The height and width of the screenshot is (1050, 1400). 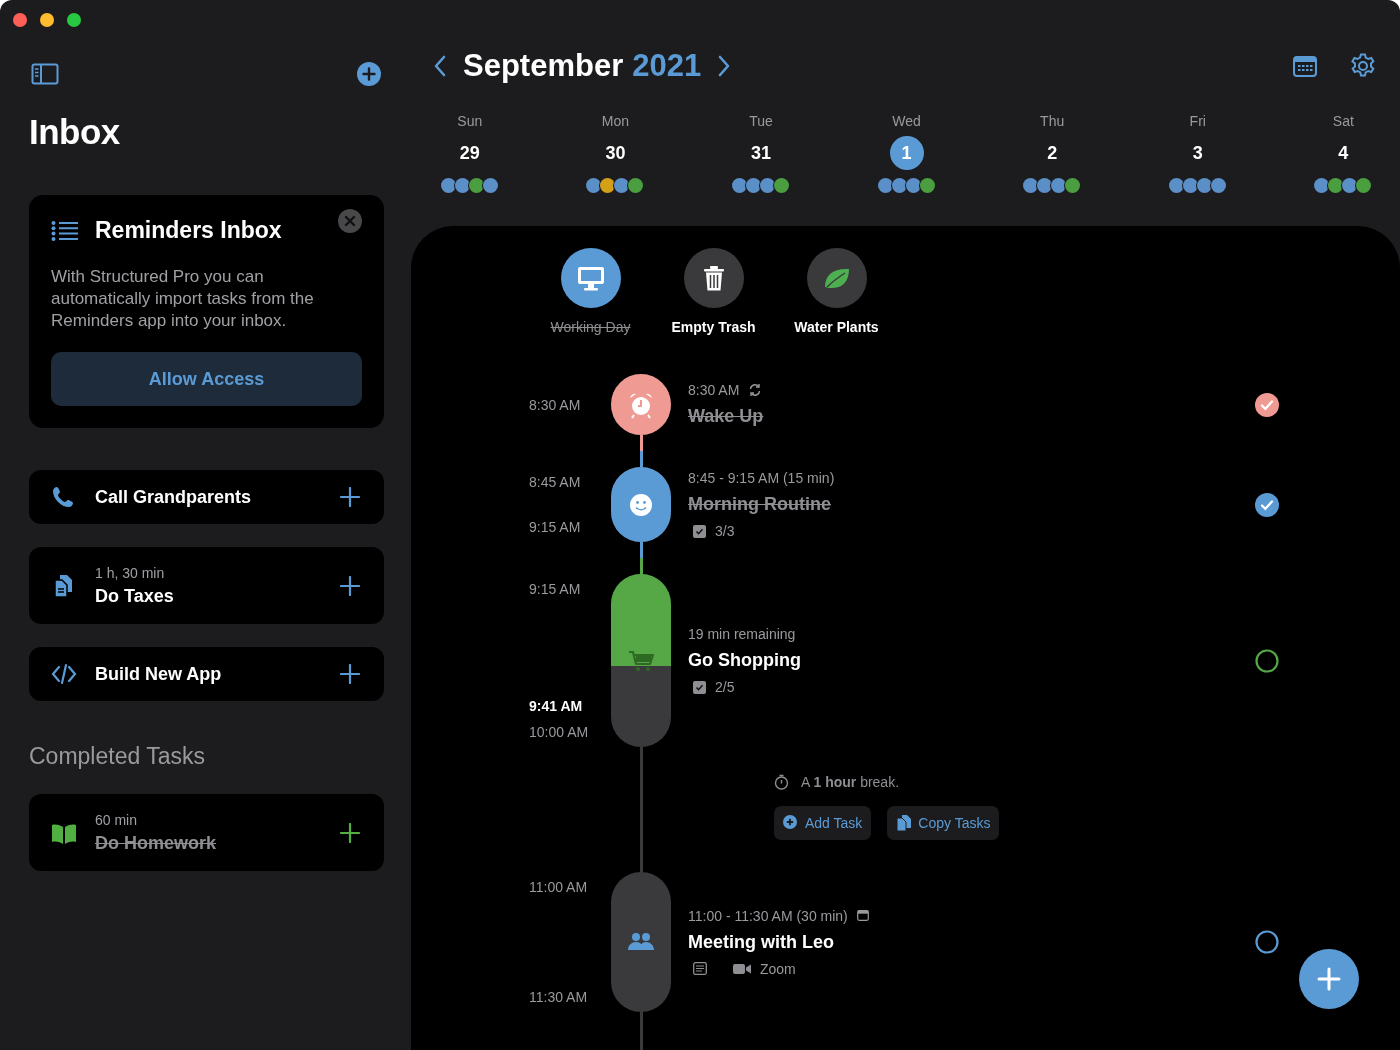 What do you see at coordinates (943, 823) in the screenshot?
I see `action-button: Copy Tasks` at bounding box center [943, 823].